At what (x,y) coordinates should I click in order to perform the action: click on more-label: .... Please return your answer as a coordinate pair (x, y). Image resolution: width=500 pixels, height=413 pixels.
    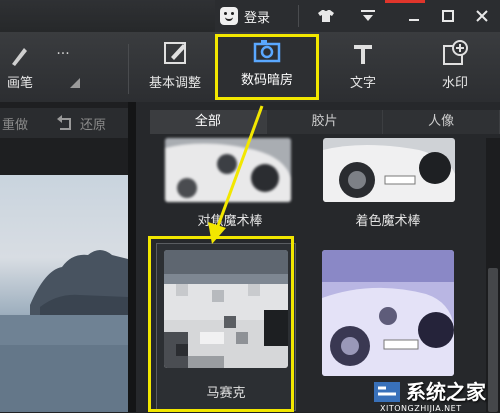
    Looking at the image, I should click on (63, 50).